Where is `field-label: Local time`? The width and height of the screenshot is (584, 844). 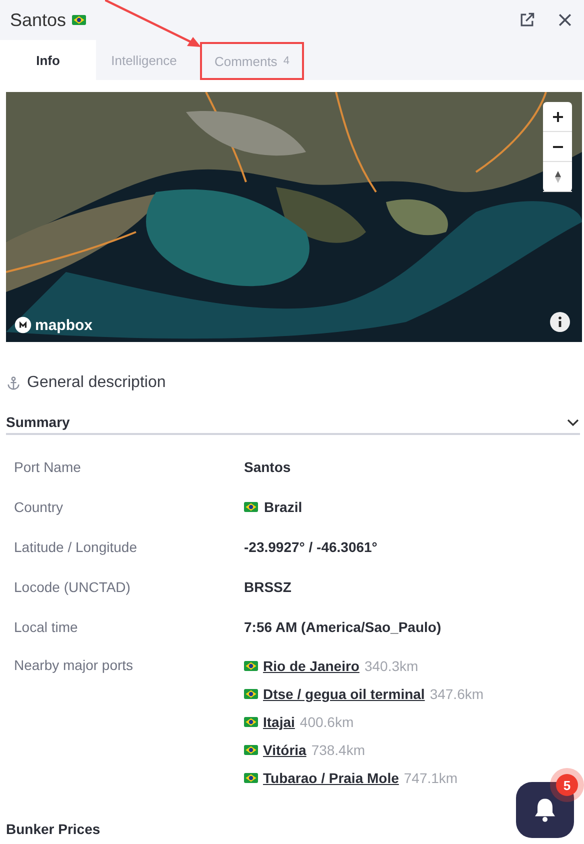 field-label: Local time is located at coordinates (46, 627).